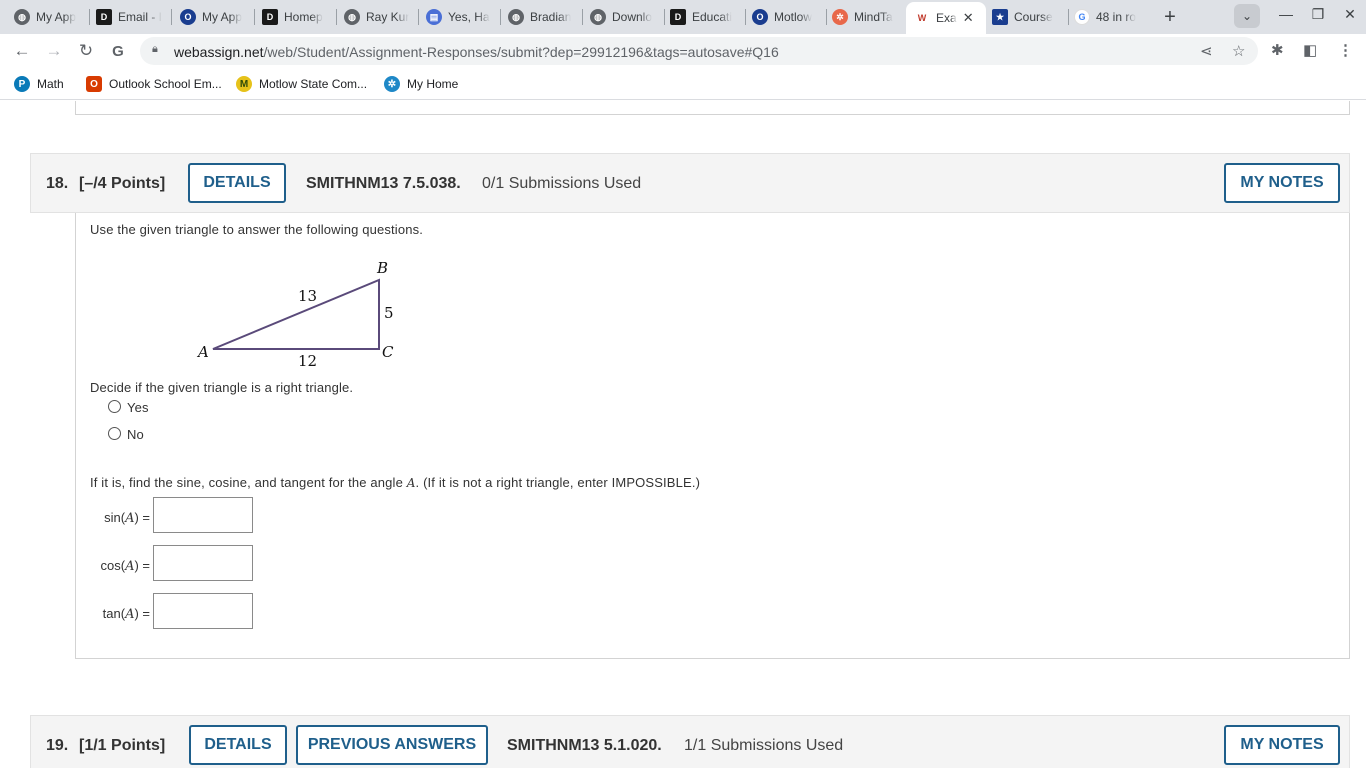 This screenshot has width=1366, height=768. Describe the element at coordinates (1170, 17) in the screenshot. I see `new-tab-plus-icon: +` at that location.